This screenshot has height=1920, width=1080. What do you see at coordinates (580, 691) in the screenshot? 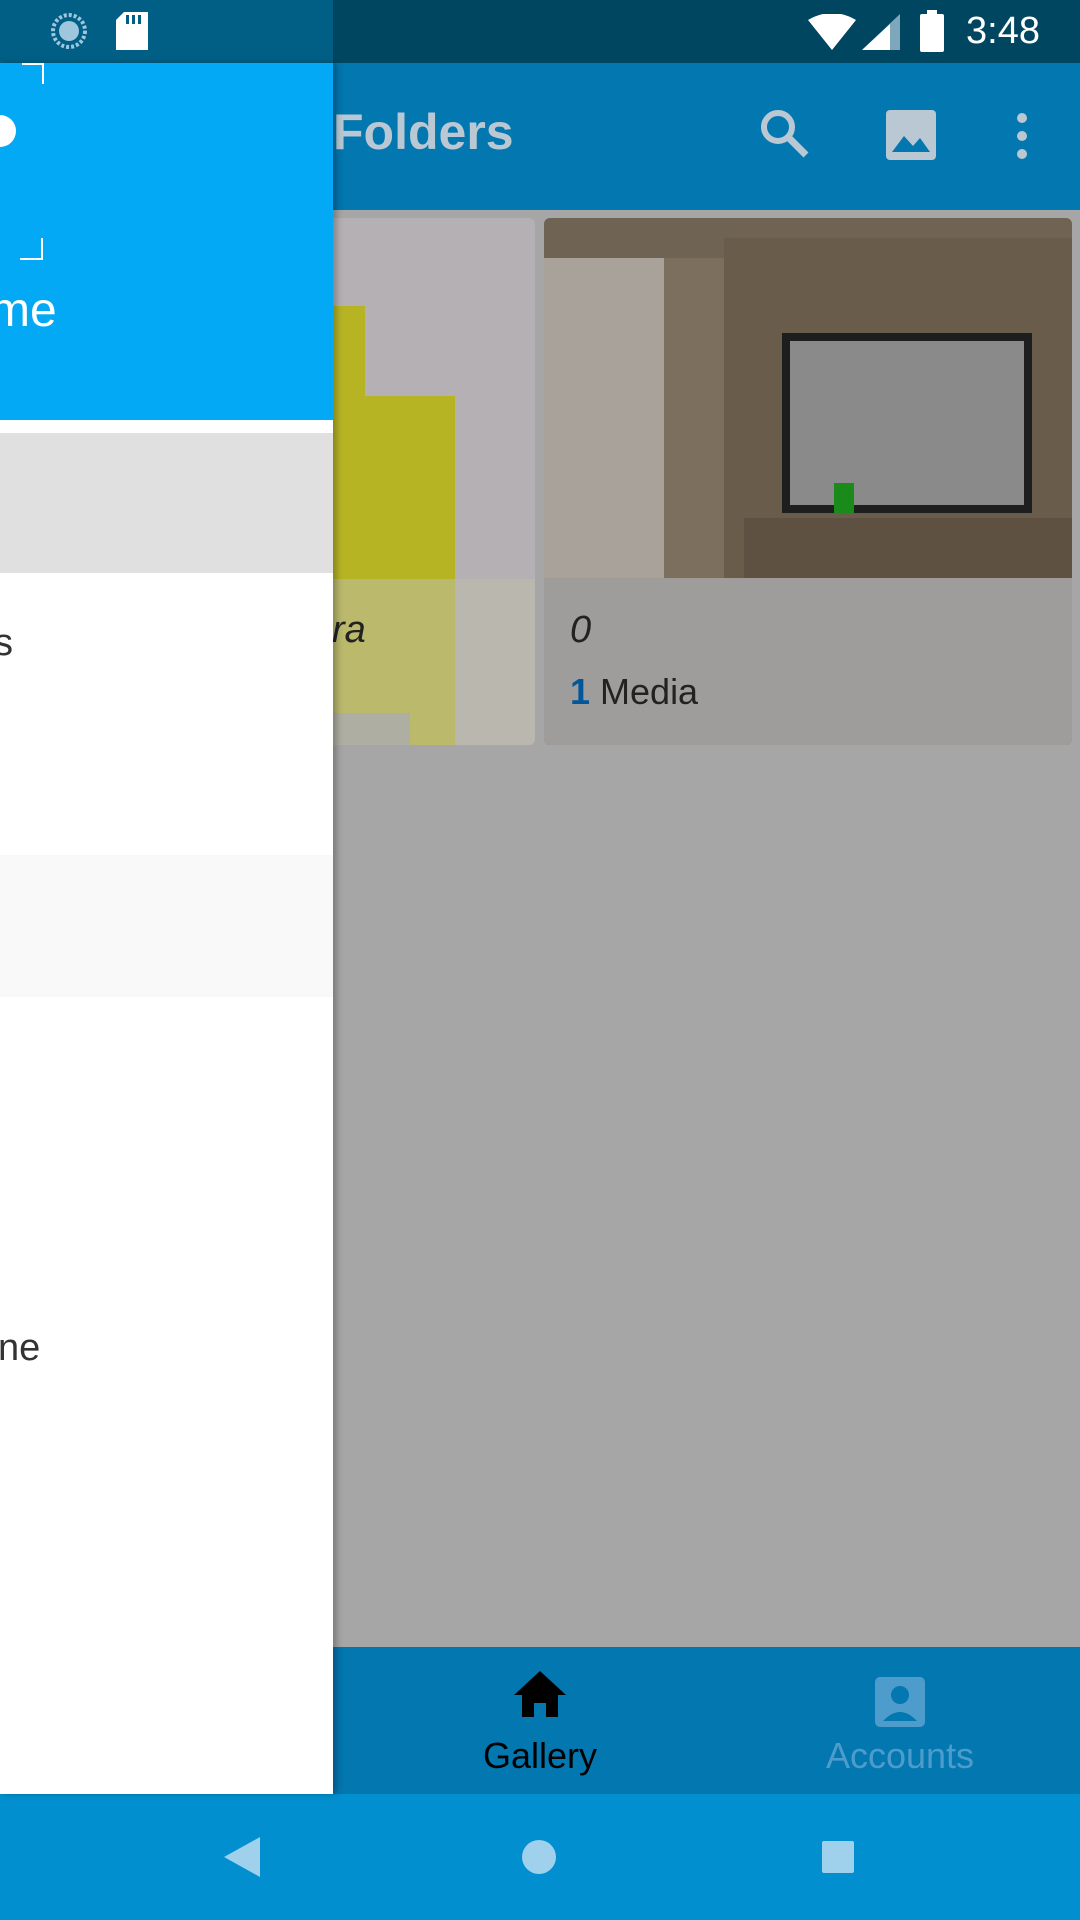
I see `media-count-number: 1` at bounding box center [580, 691].